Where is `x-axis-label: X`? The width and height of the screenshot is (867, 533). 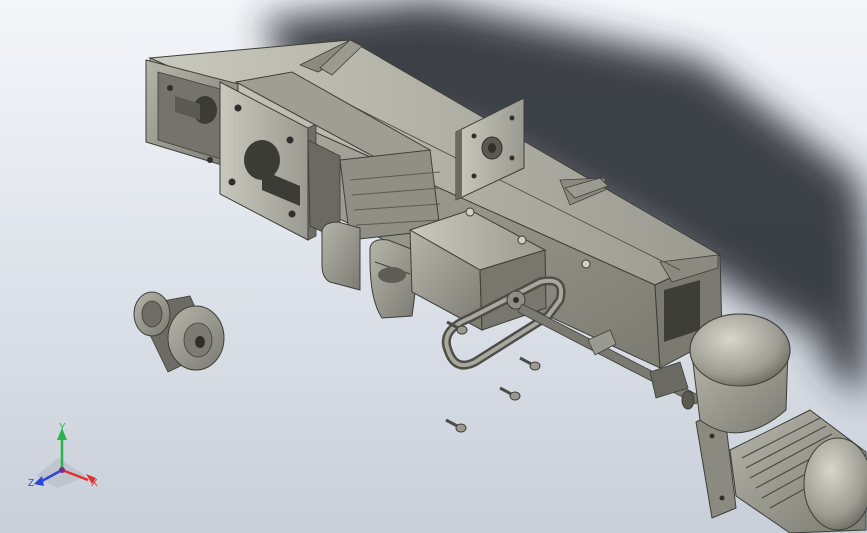
x-axis-label: X is located at coordinates (94, 483).